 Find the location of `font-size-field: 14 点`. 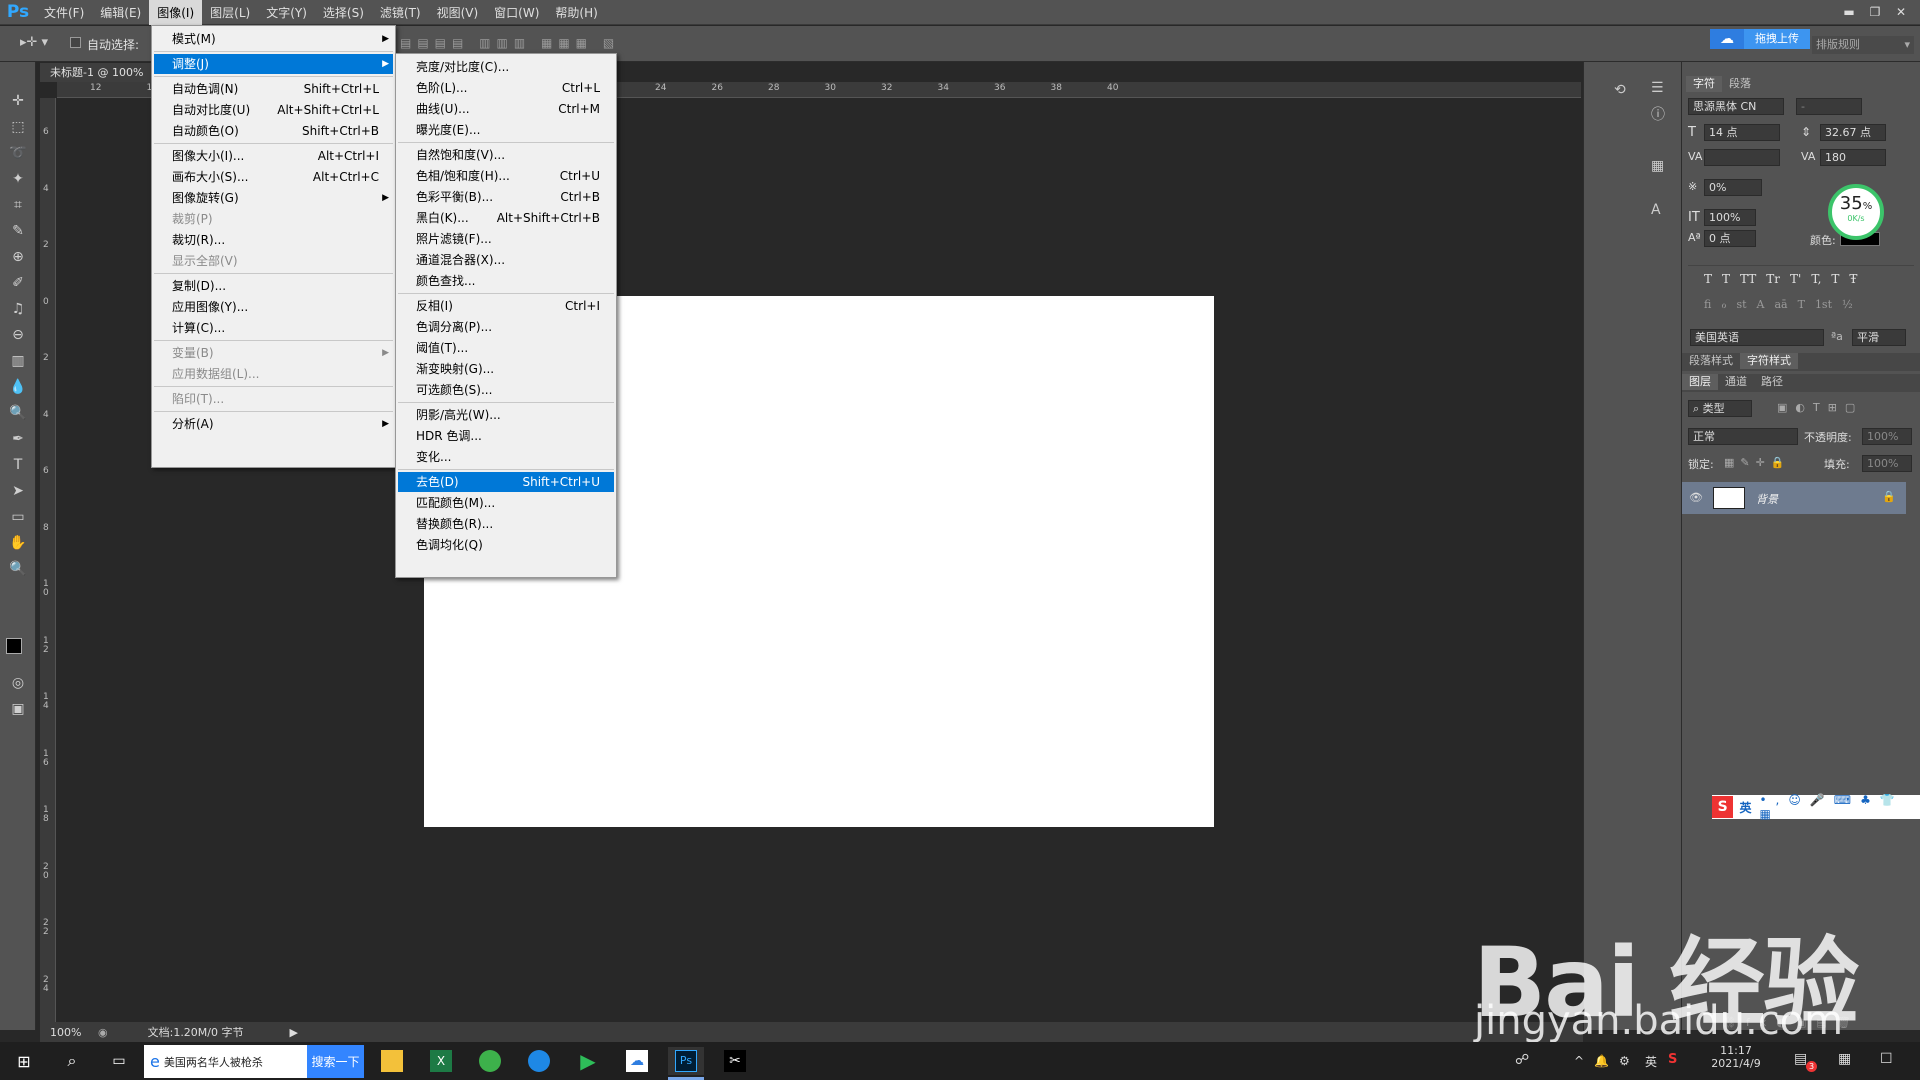

font-size-field: 14 点 is located at coordinates (1742, 132).